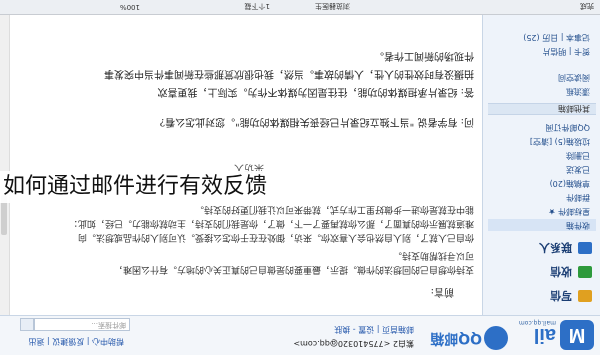  What do you see at coordinates (293, 269) in the screenshot?
I see `message-line: 支持你想自己的回想法的作做。提示，最重要的是做自己的真正关心的地方。有什么困难，` at bounding box center [293, 269].